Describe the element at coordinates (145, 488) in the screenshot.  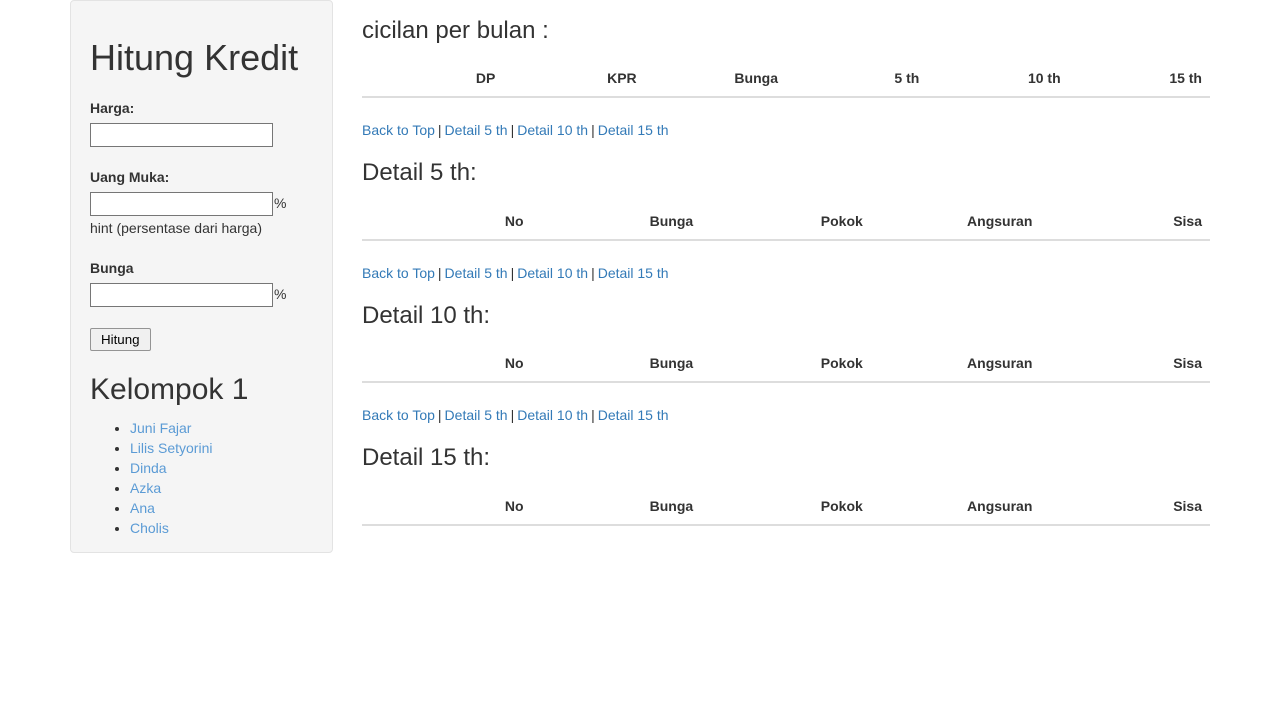
I see `member-link: Azka` at that location.